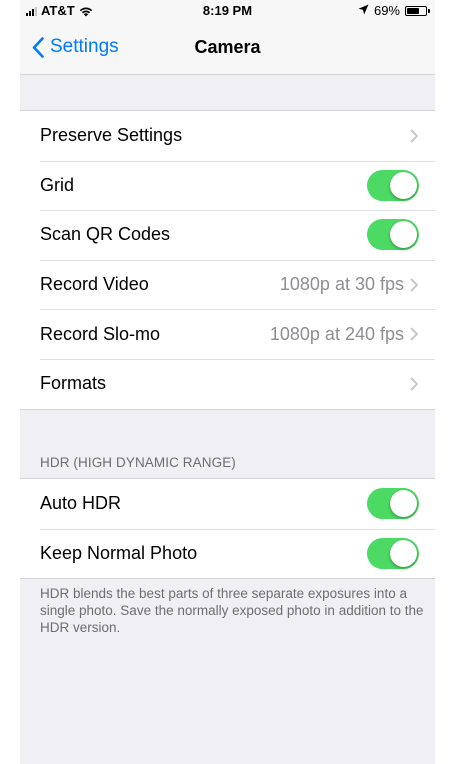  I want to click on page-title: Camera, so click(227, 47).